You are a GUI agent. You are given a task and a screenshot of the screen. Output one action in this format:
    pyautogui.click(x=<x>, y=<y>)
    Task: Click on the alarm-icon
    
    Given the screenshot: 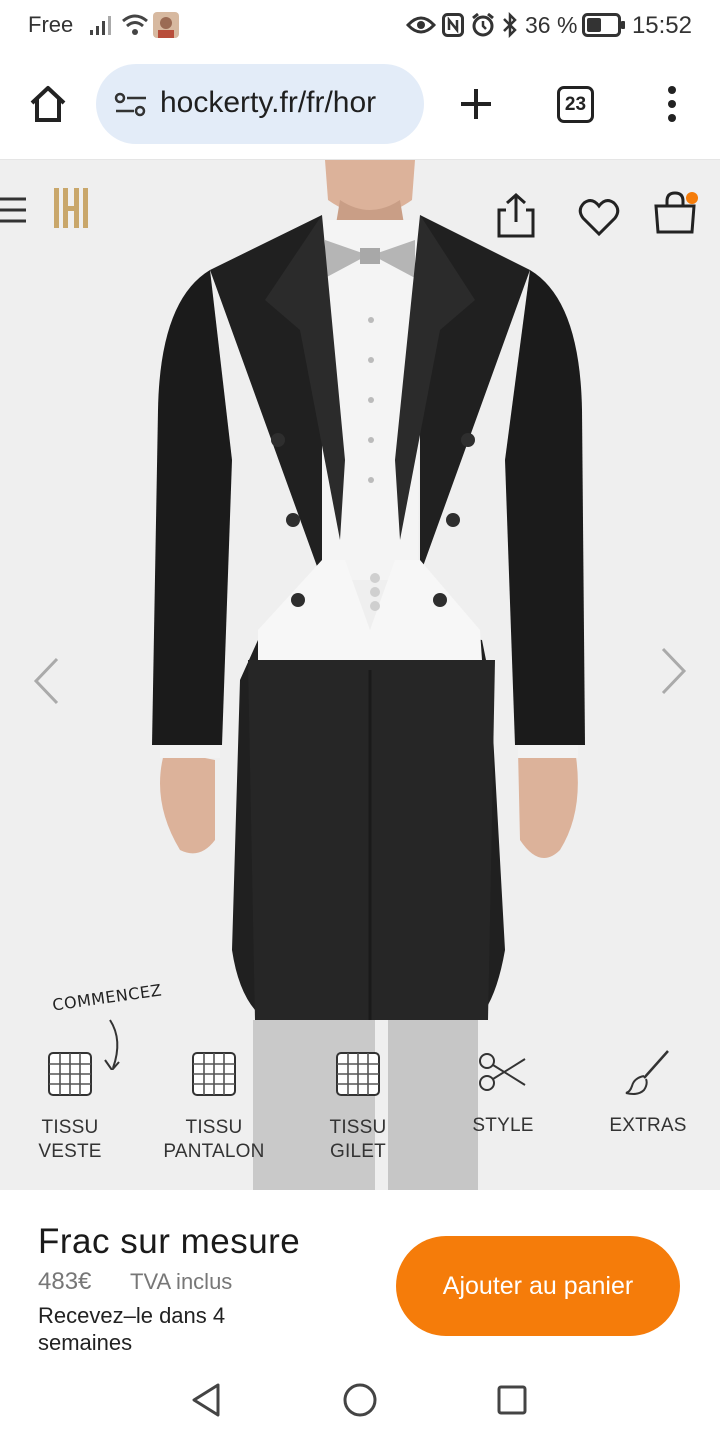 What is the action you would take?
    pyautogui.click(x=483, y=24)
    